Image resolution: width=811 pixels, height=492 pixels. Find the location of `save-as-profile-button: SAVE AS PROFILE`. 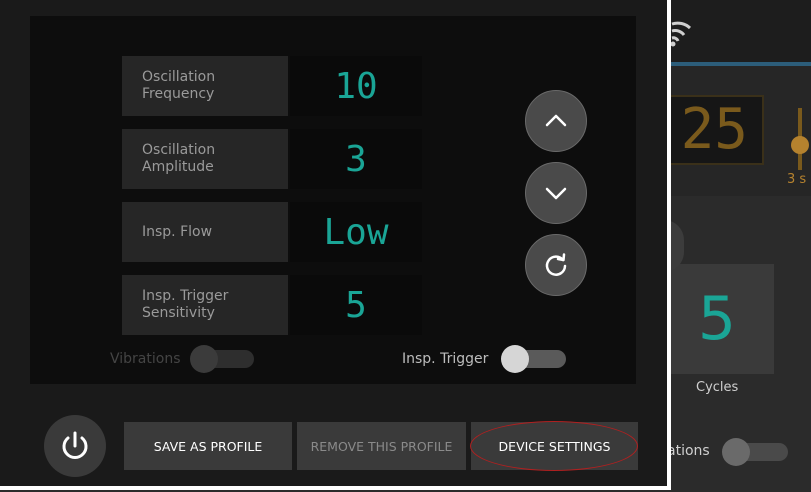

save-as-profile-button: SAVE AS PROFILE is located at coordinates (208, 446).